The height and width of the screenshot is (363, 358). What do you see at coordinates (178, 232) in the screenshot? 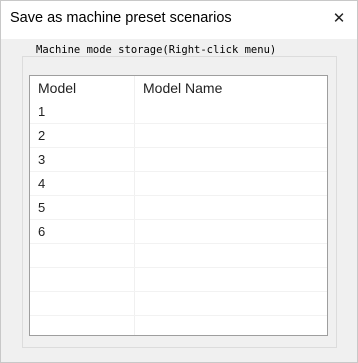
I see `table-row: 6` at bounding box center [178, 232].